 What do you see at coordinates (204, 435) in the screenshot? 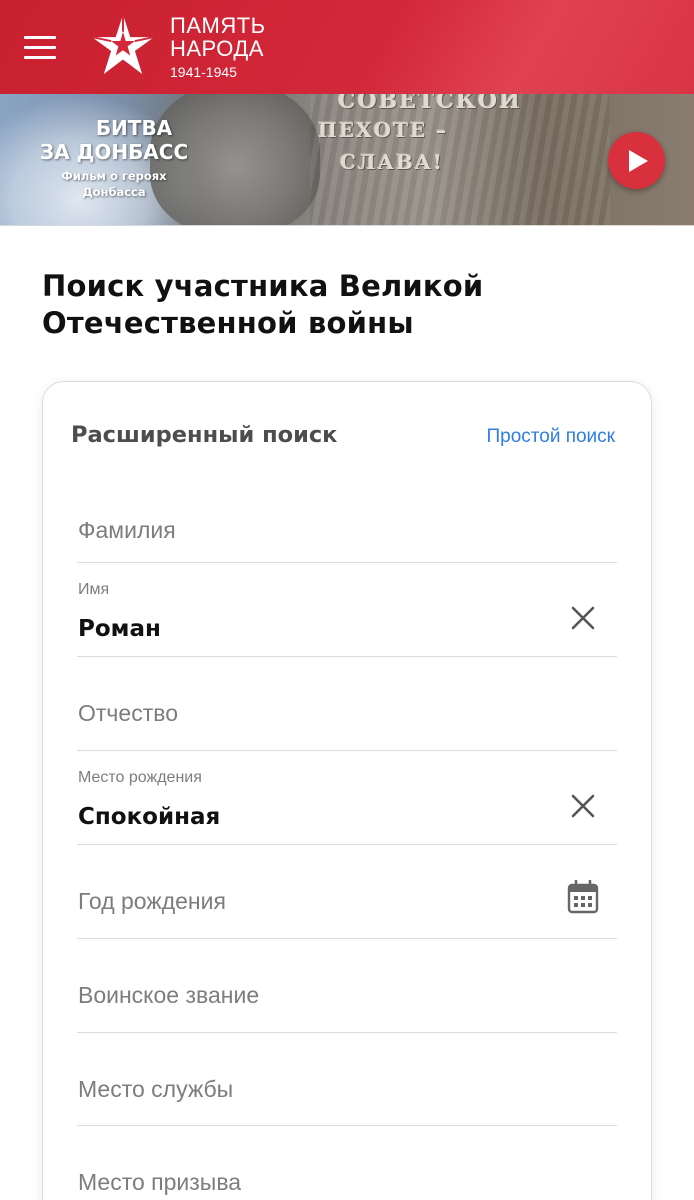
I see `search-mode-title: Расширенный поиск` at bounding box center [204, 435].